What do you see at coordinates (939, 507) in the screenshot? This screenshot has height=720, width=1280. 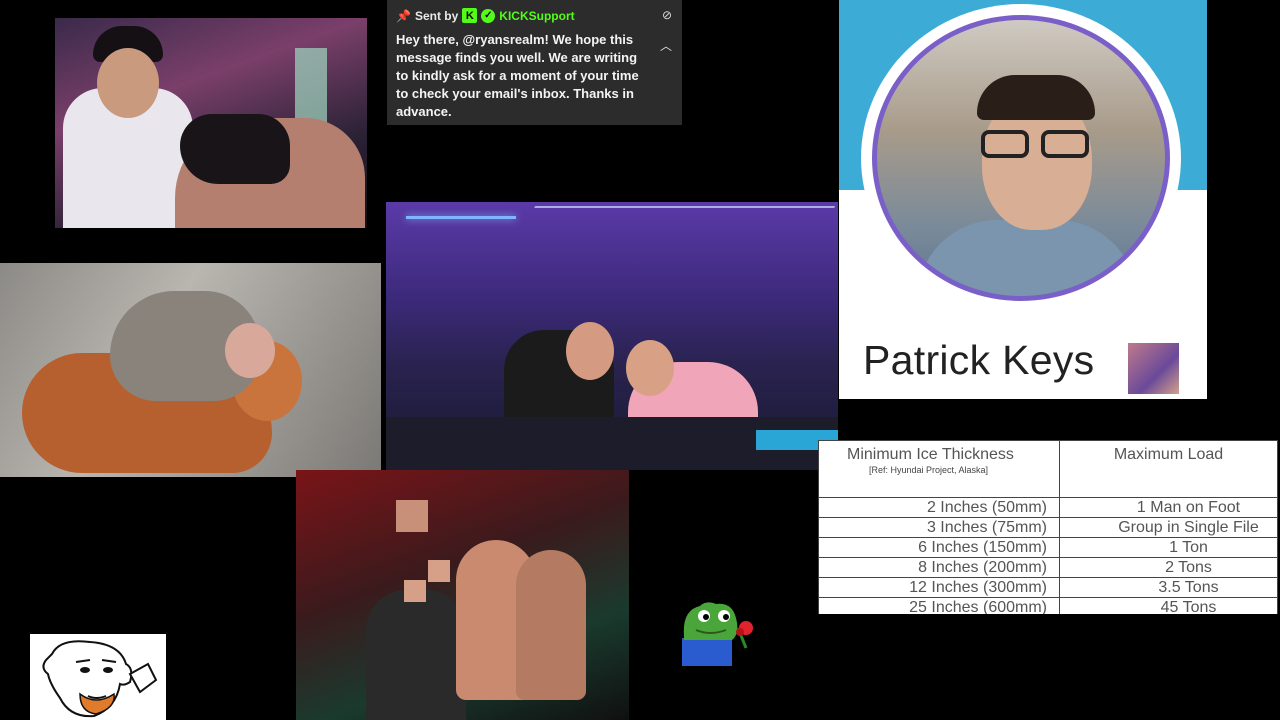 I see `thickness-cell: 2 Inches (50mm)` at bounding box center [939, 507].